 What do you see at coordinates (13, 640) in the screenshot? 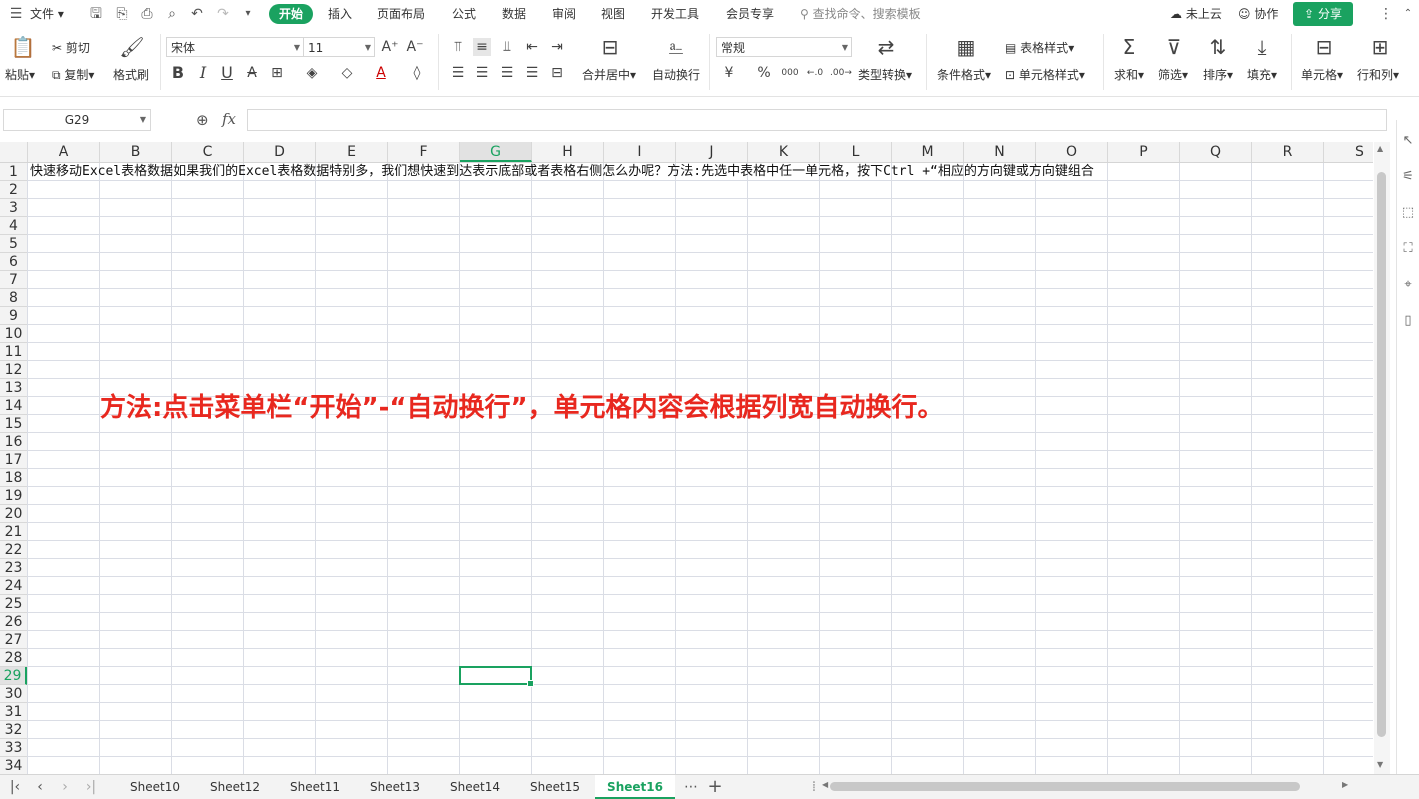
I see `row-header: 27` at bounding box center [13, 640].